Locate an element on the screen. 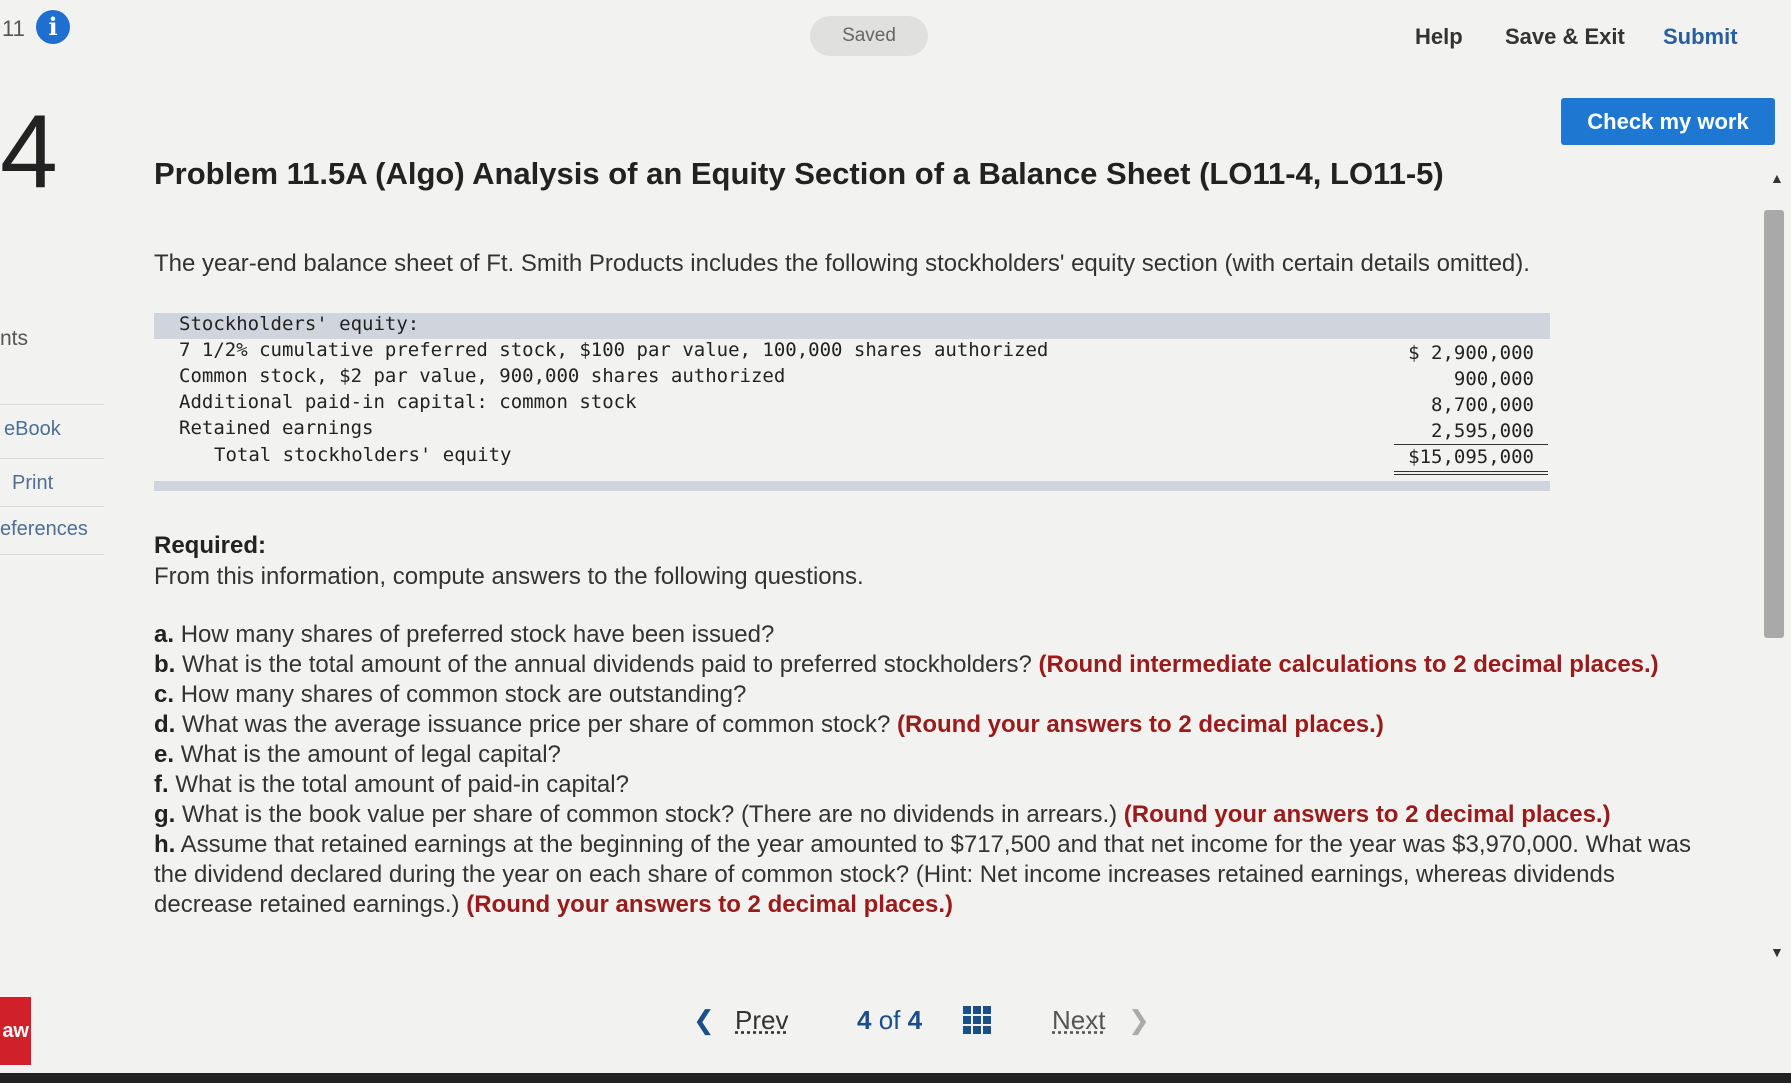  ebook-link: eBook is located at coordinates (32, 429).